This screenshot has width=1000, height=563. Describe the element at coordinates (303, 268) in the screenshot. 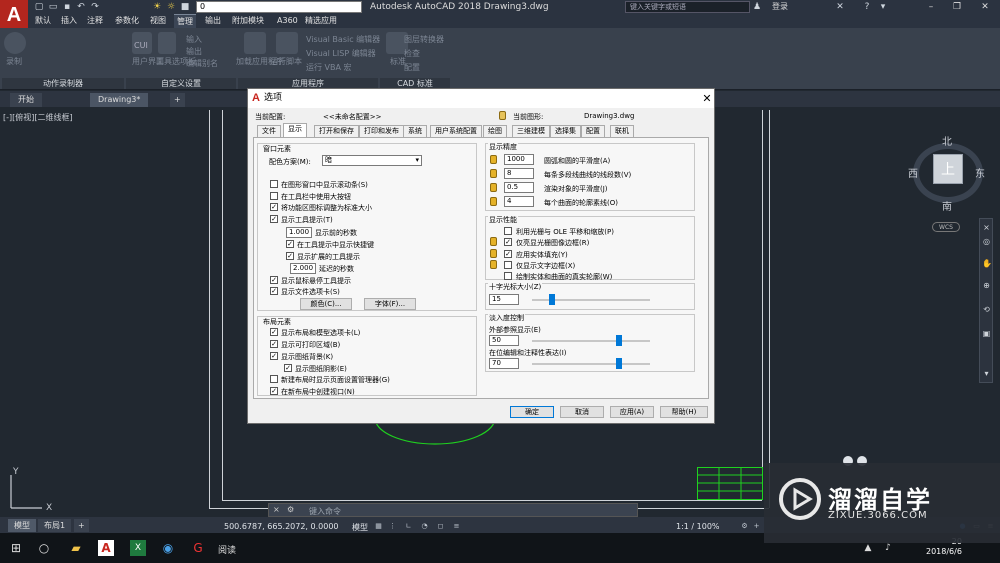

I see `extended-delay-input: 2.000` at that location.